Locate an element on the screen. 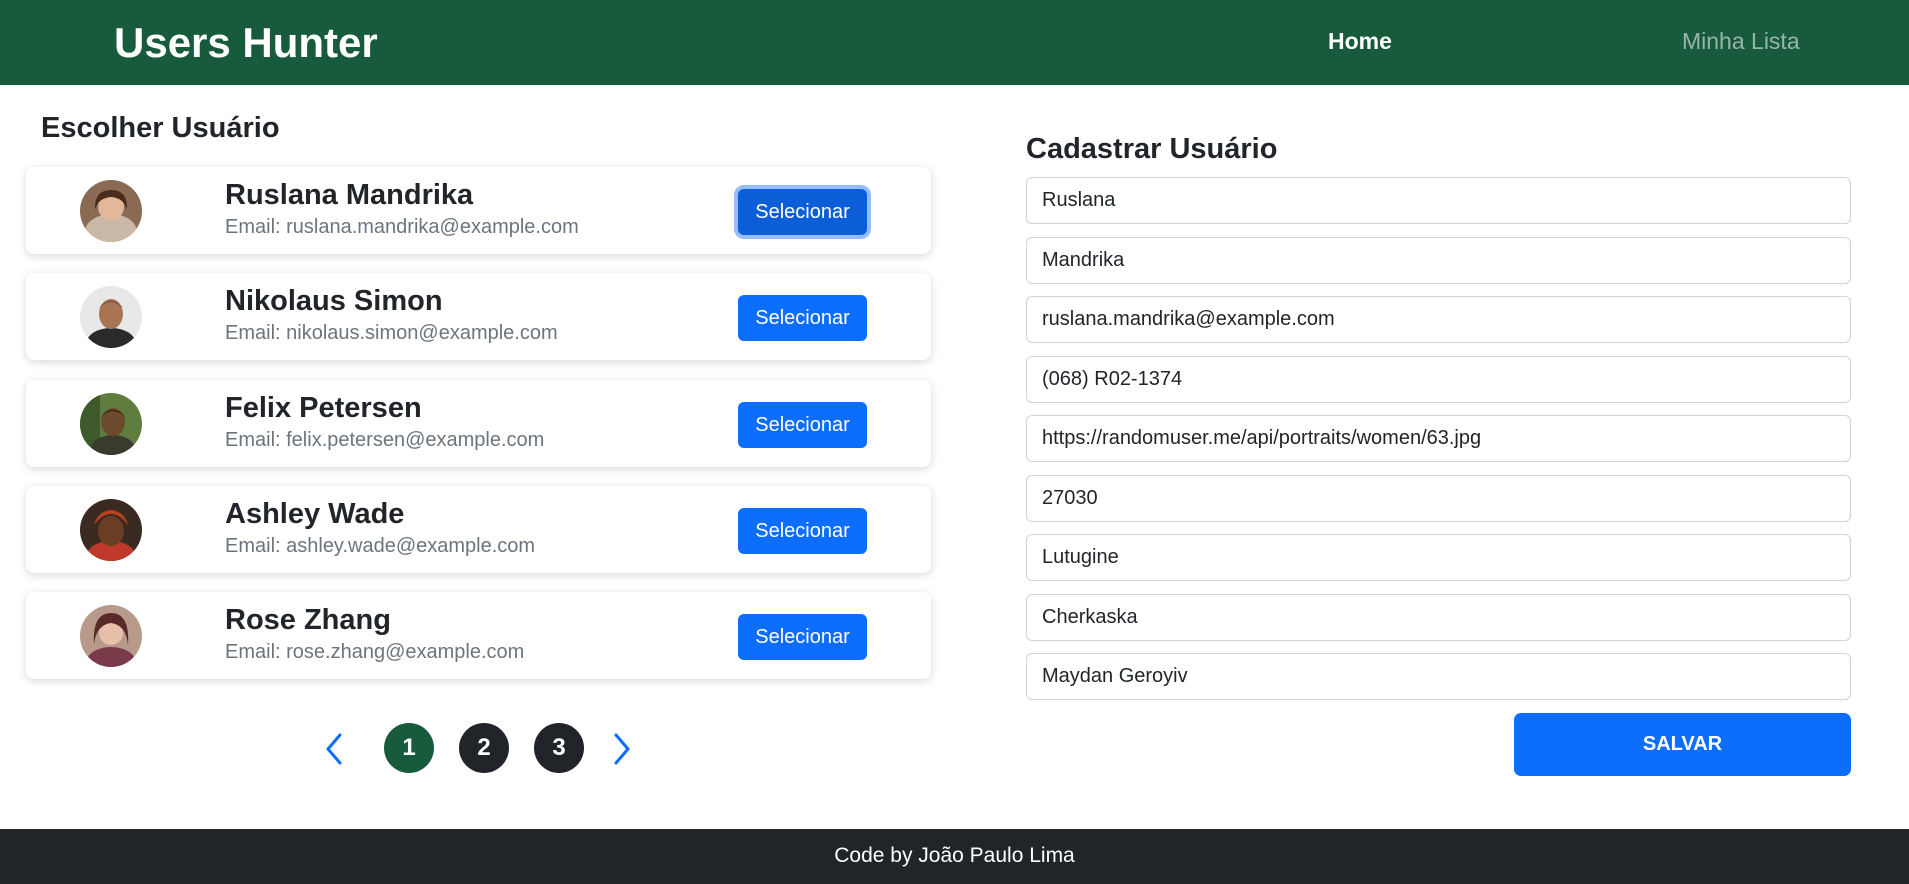  phone-field is located at coordinates (1438, 379).